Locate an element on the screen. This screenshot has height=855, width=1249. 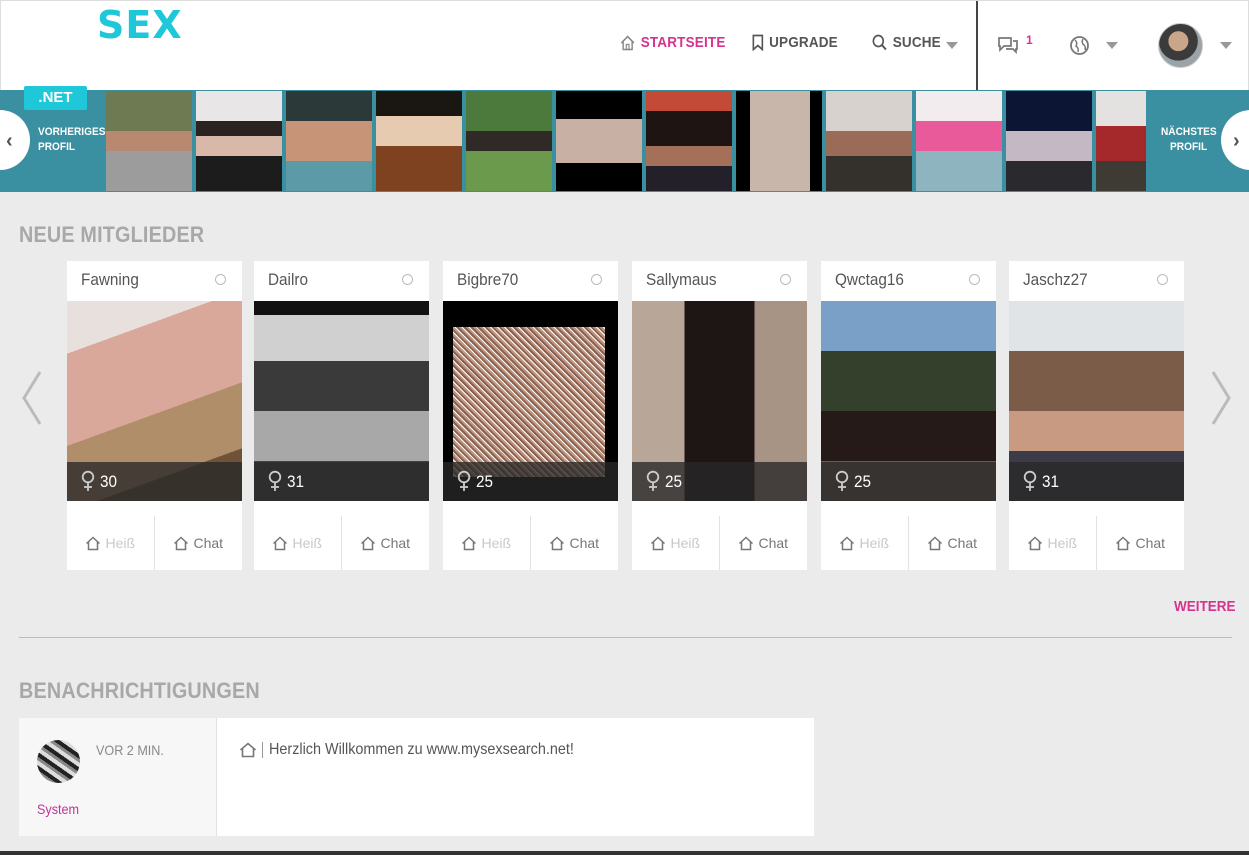
member-name: Bigbre70 is located at coordinates (487, 280).